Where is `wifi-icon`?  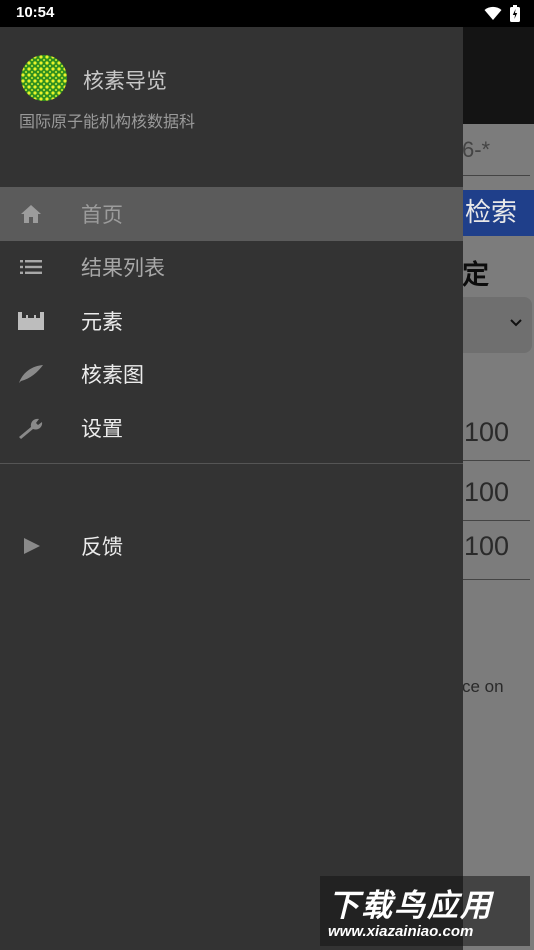 wifi-icon is located at coordinates (493, 13).